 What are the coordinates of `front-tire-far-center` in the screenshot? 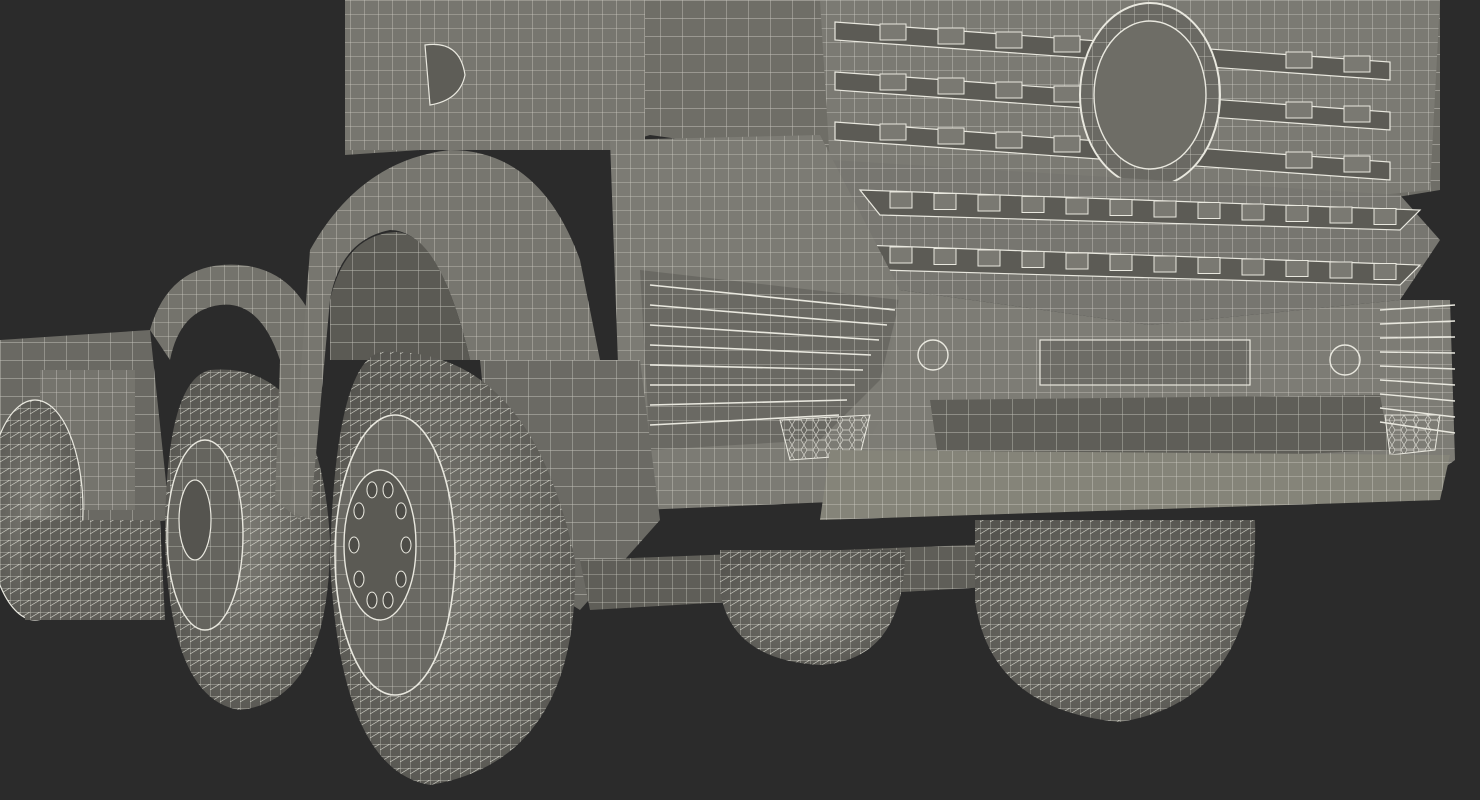 It's located at (812, 607).